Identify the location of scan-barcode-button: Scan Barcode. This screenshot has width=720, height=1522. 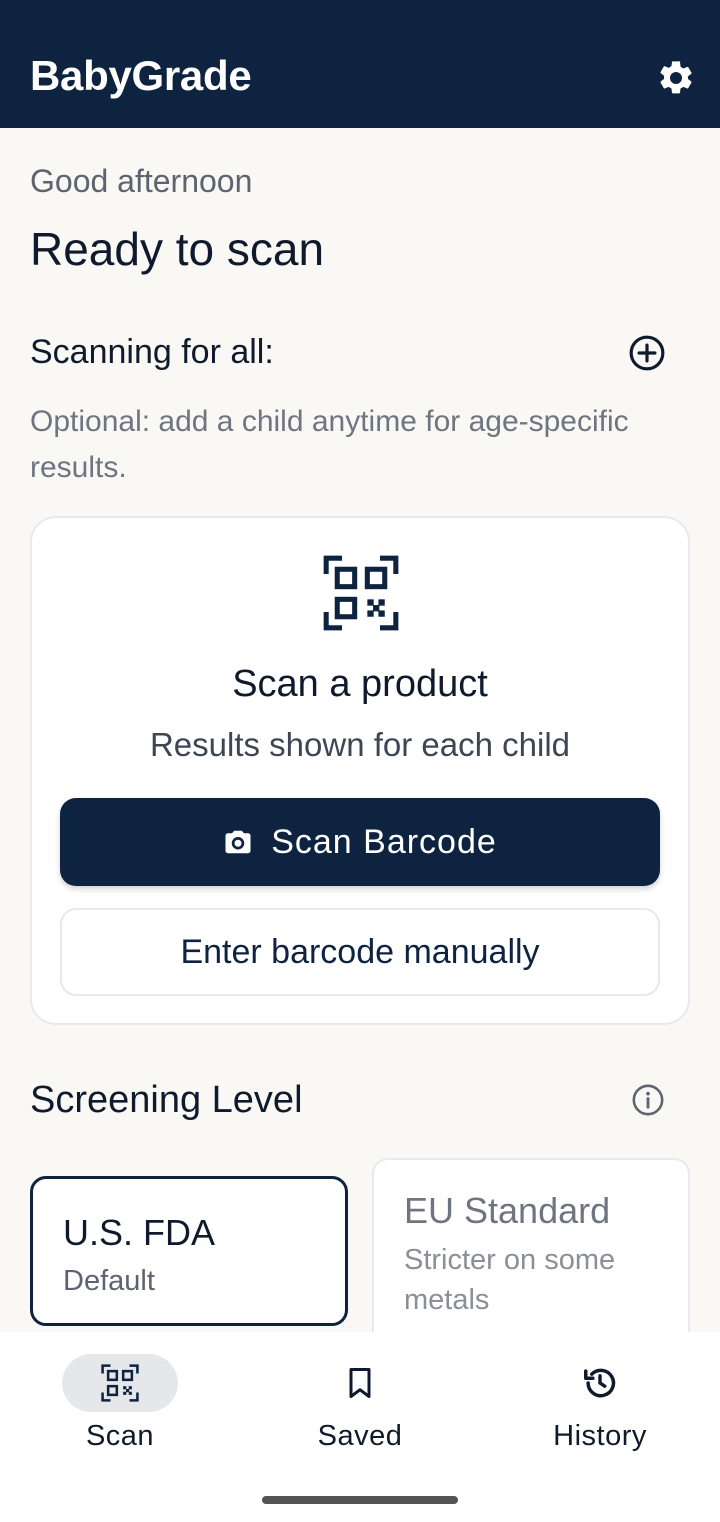
(360, 842).